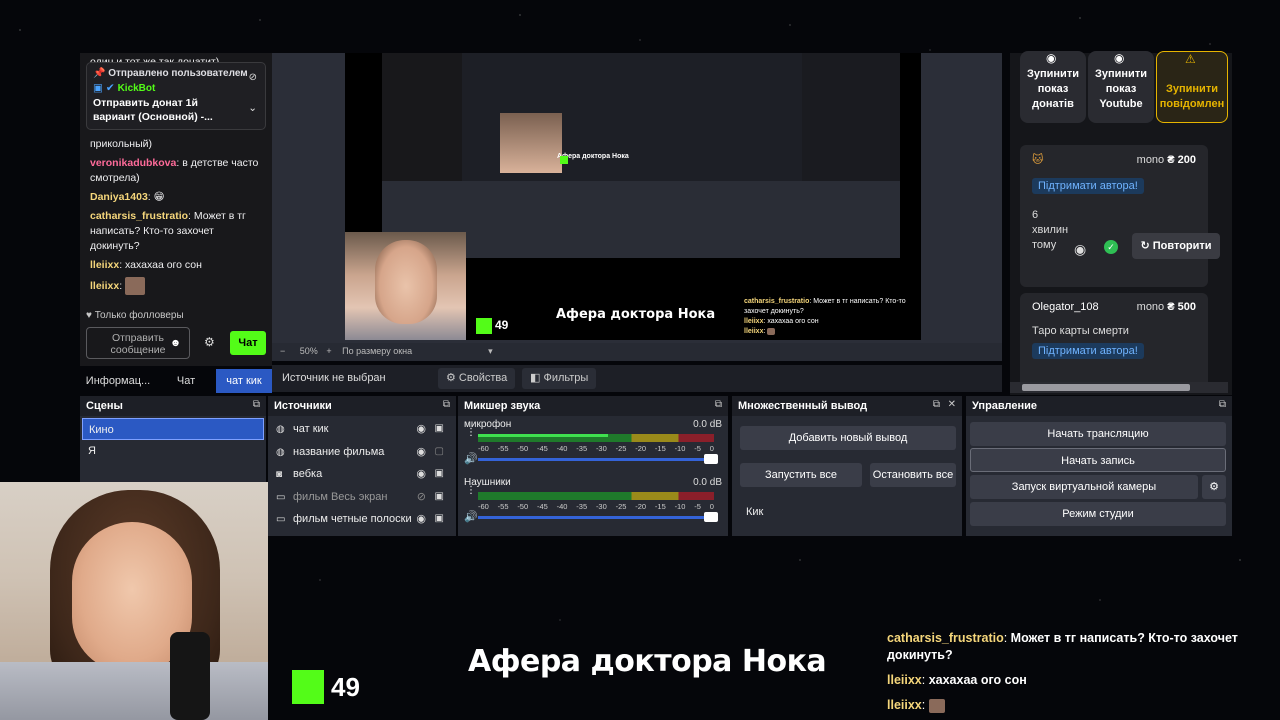  I want to click on chat-message: Daniya1403: 😁, so click(127, 197).